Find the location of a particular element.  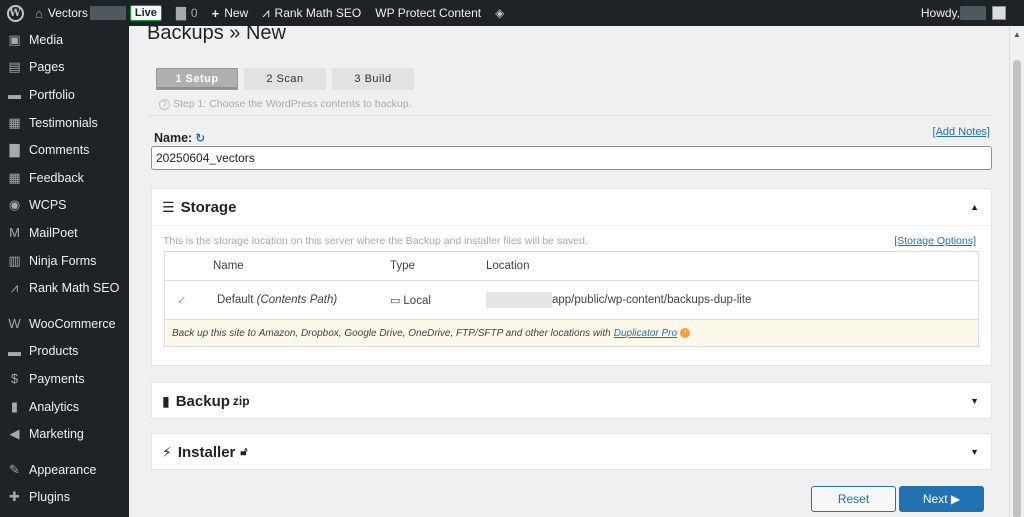

step-setup: 1 Setup is located at coordinates (197, 79).